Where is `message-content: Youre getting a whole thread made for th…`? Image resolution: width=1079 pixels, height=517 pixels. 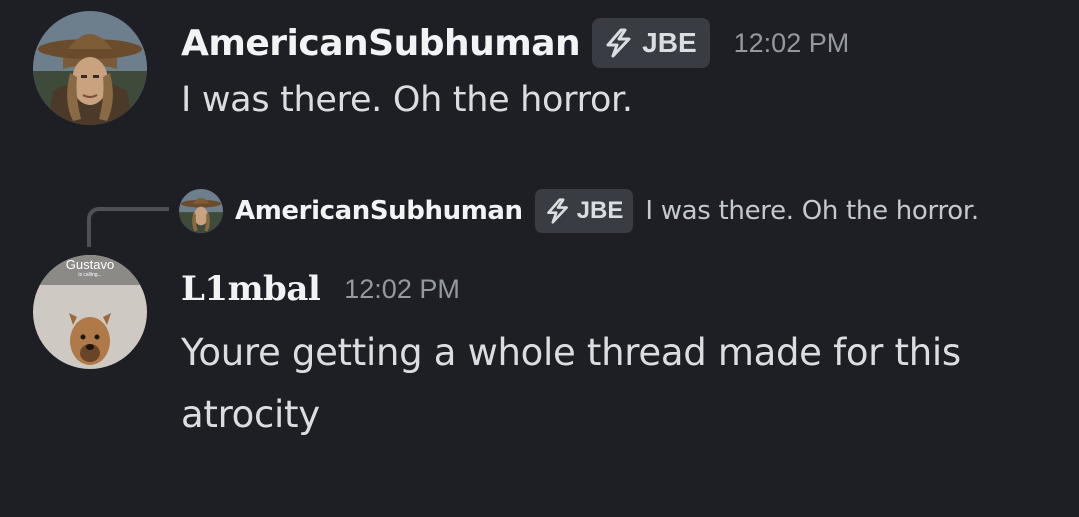 message-content: Youre getting a whole thread made for th… is located at coordinates (571, 383).